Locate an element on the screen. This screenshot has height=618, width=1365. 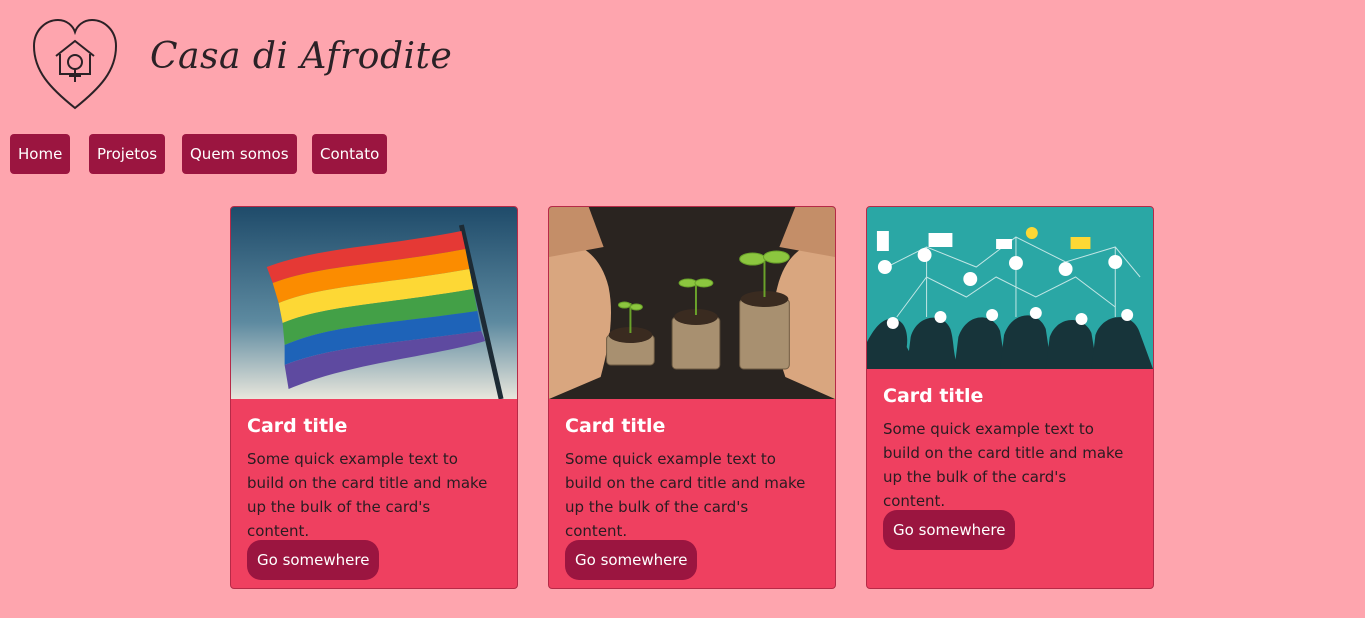
people-network-illustration is located at coordinates (1010, 288).